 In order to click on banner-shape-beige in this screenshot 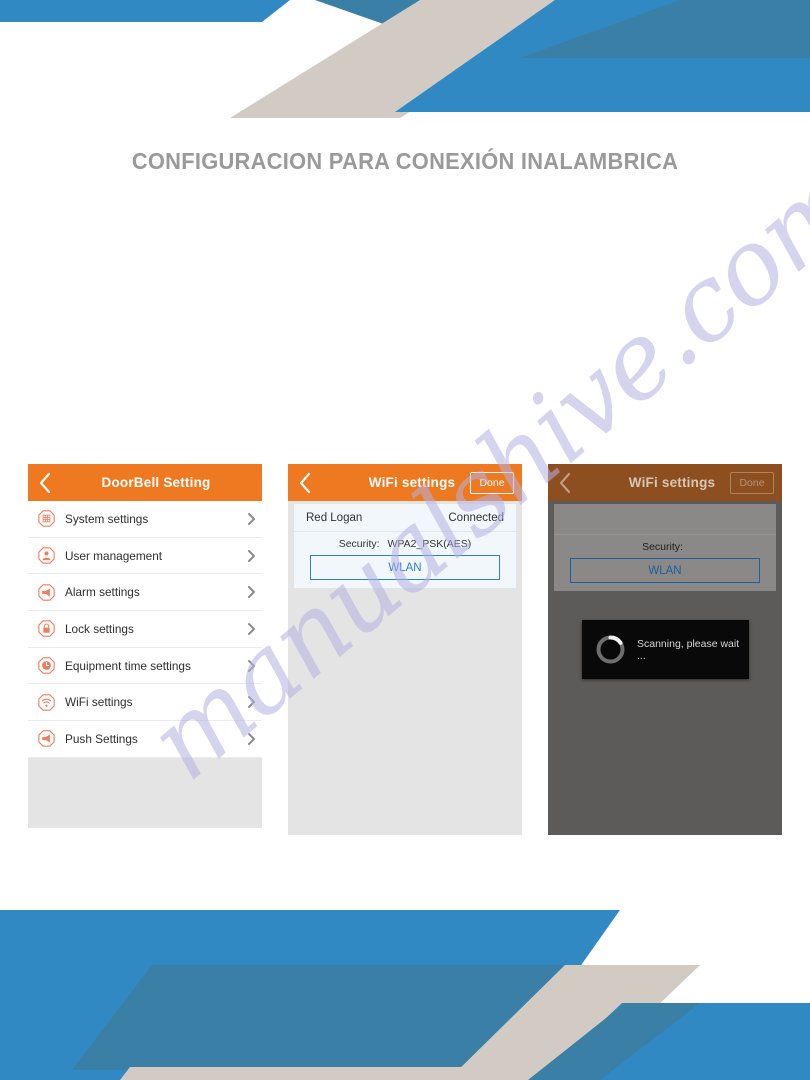, I will do `click(410, 59)`.